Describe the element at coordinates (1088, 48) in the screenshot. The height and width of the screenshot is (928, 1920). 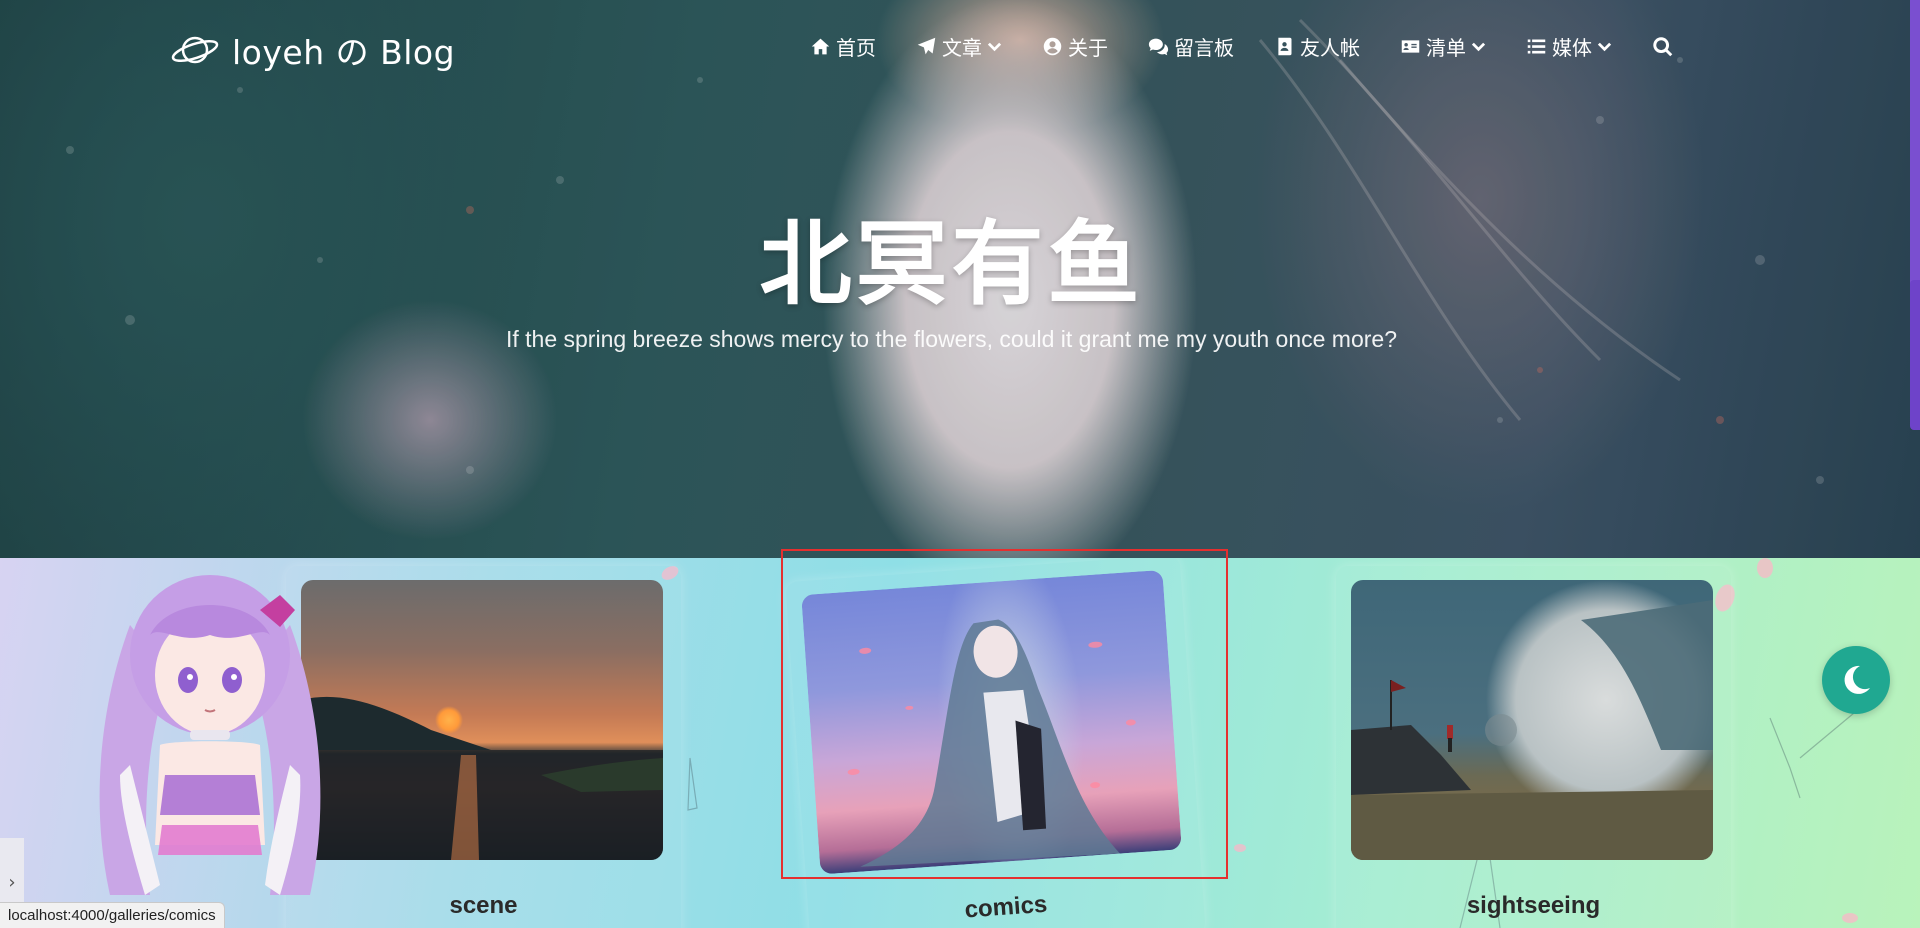
I see `nav-item-label: 关于` at that location.